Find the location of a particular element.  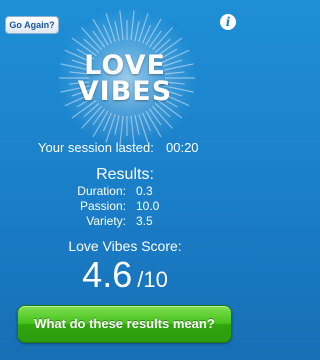

result-label: Passion: is located at coordinates (102, 206).